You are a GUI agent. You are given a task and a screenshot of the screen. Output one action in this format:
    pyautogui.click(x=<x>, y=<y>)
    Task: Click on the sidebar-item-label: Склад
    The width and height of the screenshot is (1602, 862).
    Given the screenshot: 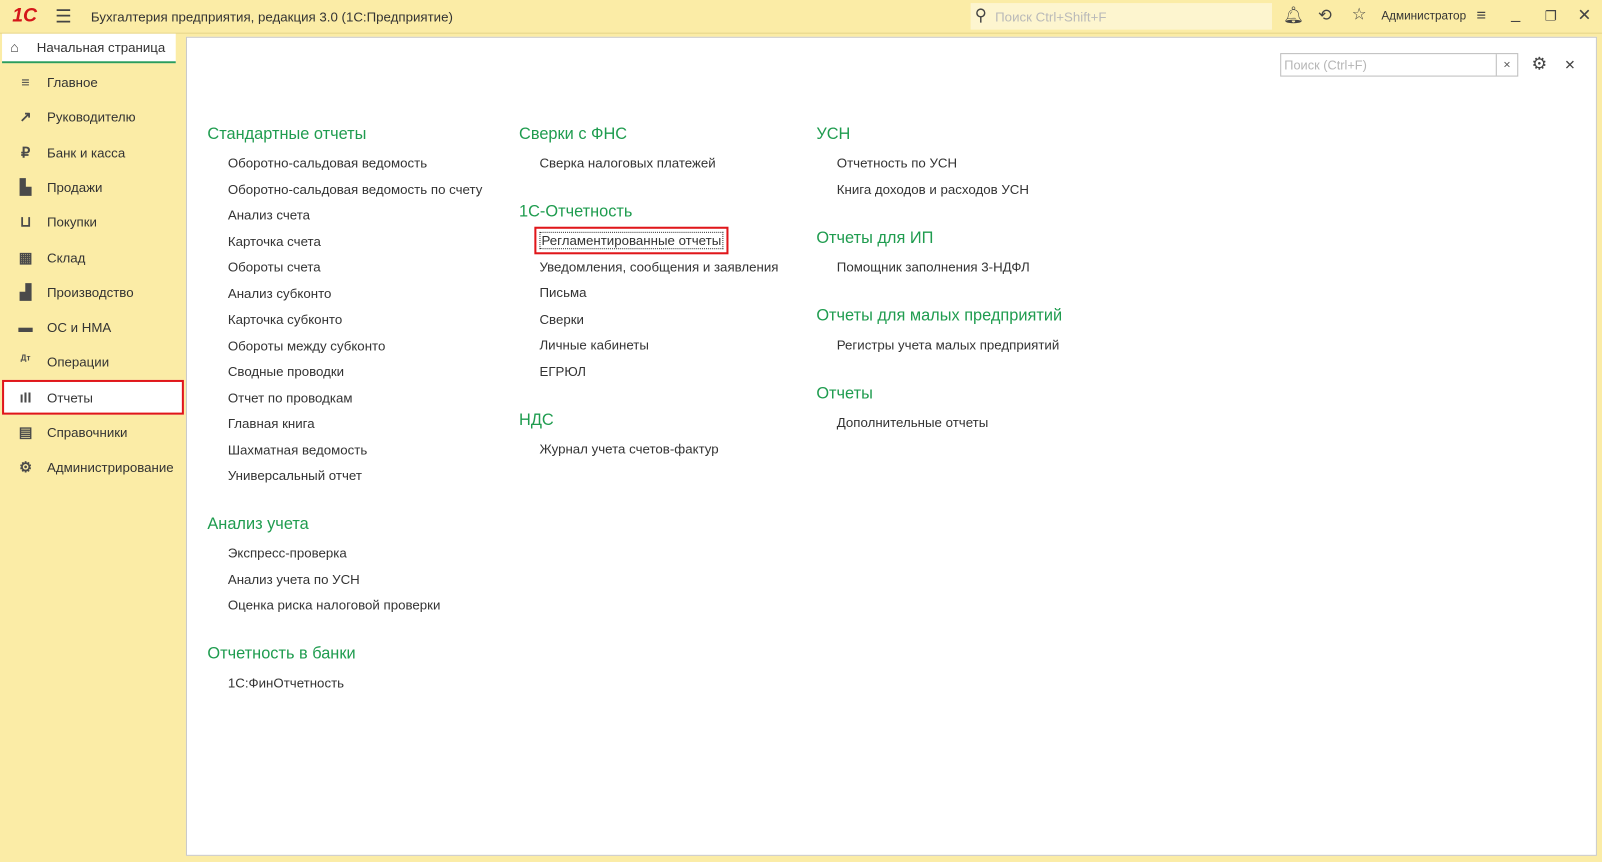 What is the action you would take?
    pyautogui.click(x=66, y=257)
    